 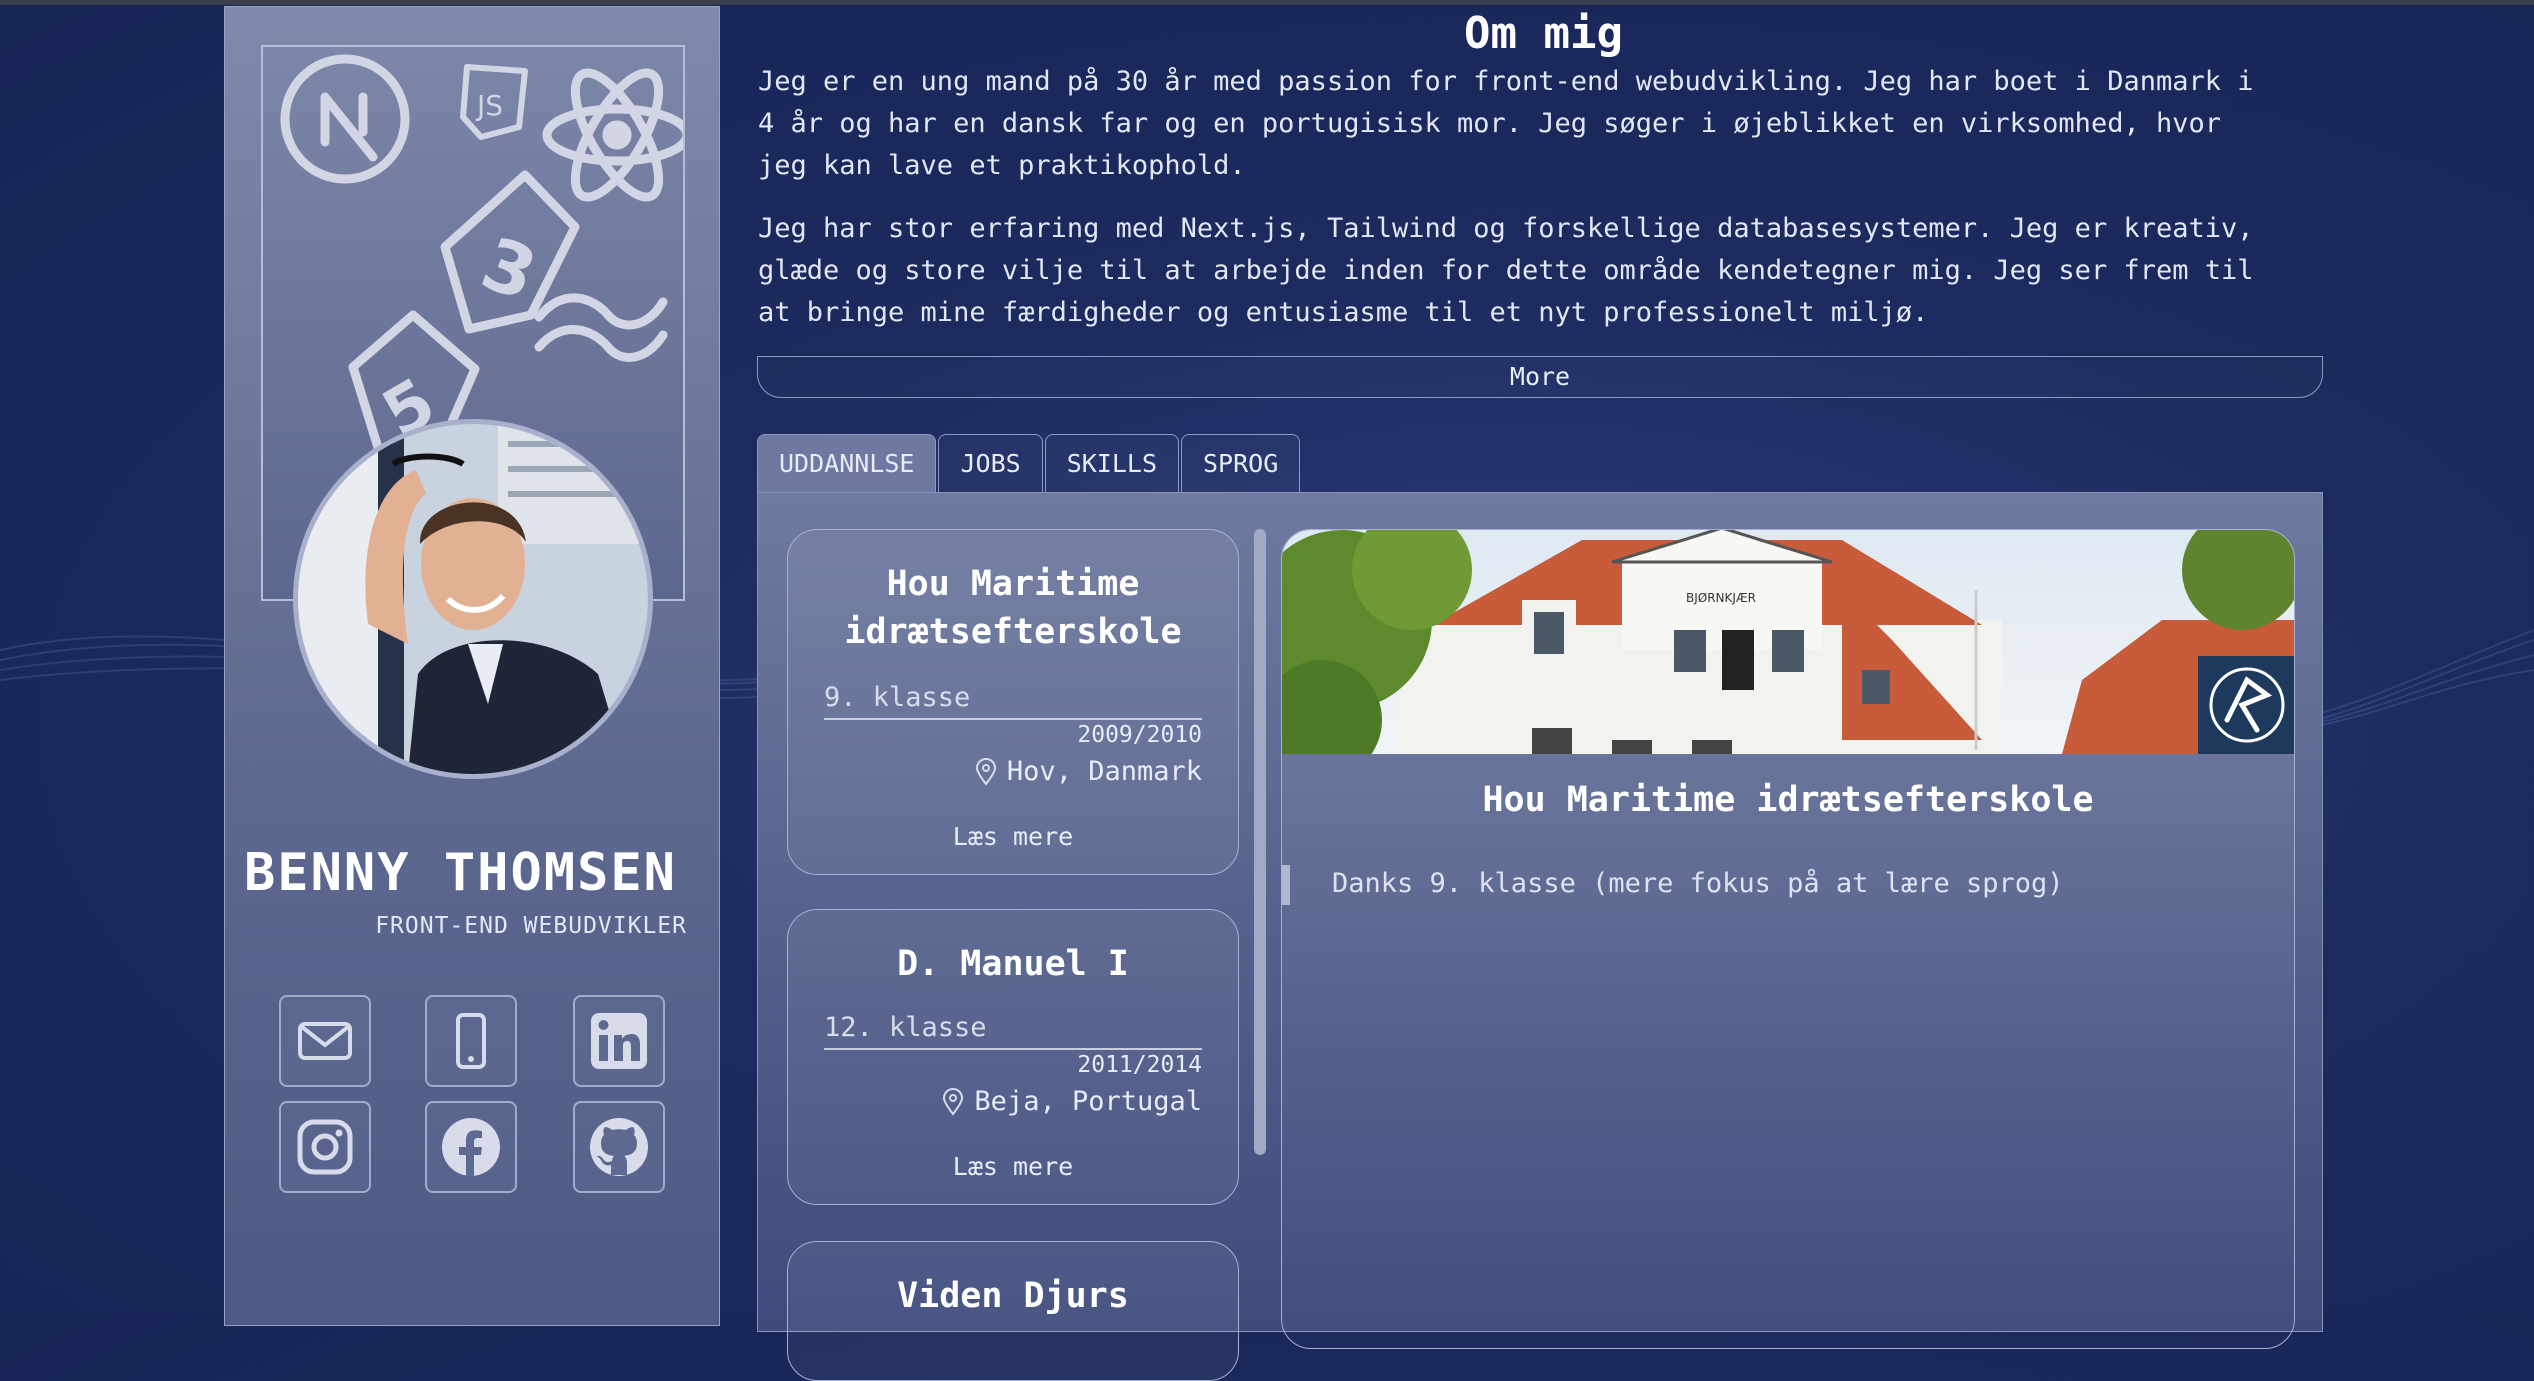 I want to click on card-location-text: Hov, Danmark, so click(x=1104, y=771).